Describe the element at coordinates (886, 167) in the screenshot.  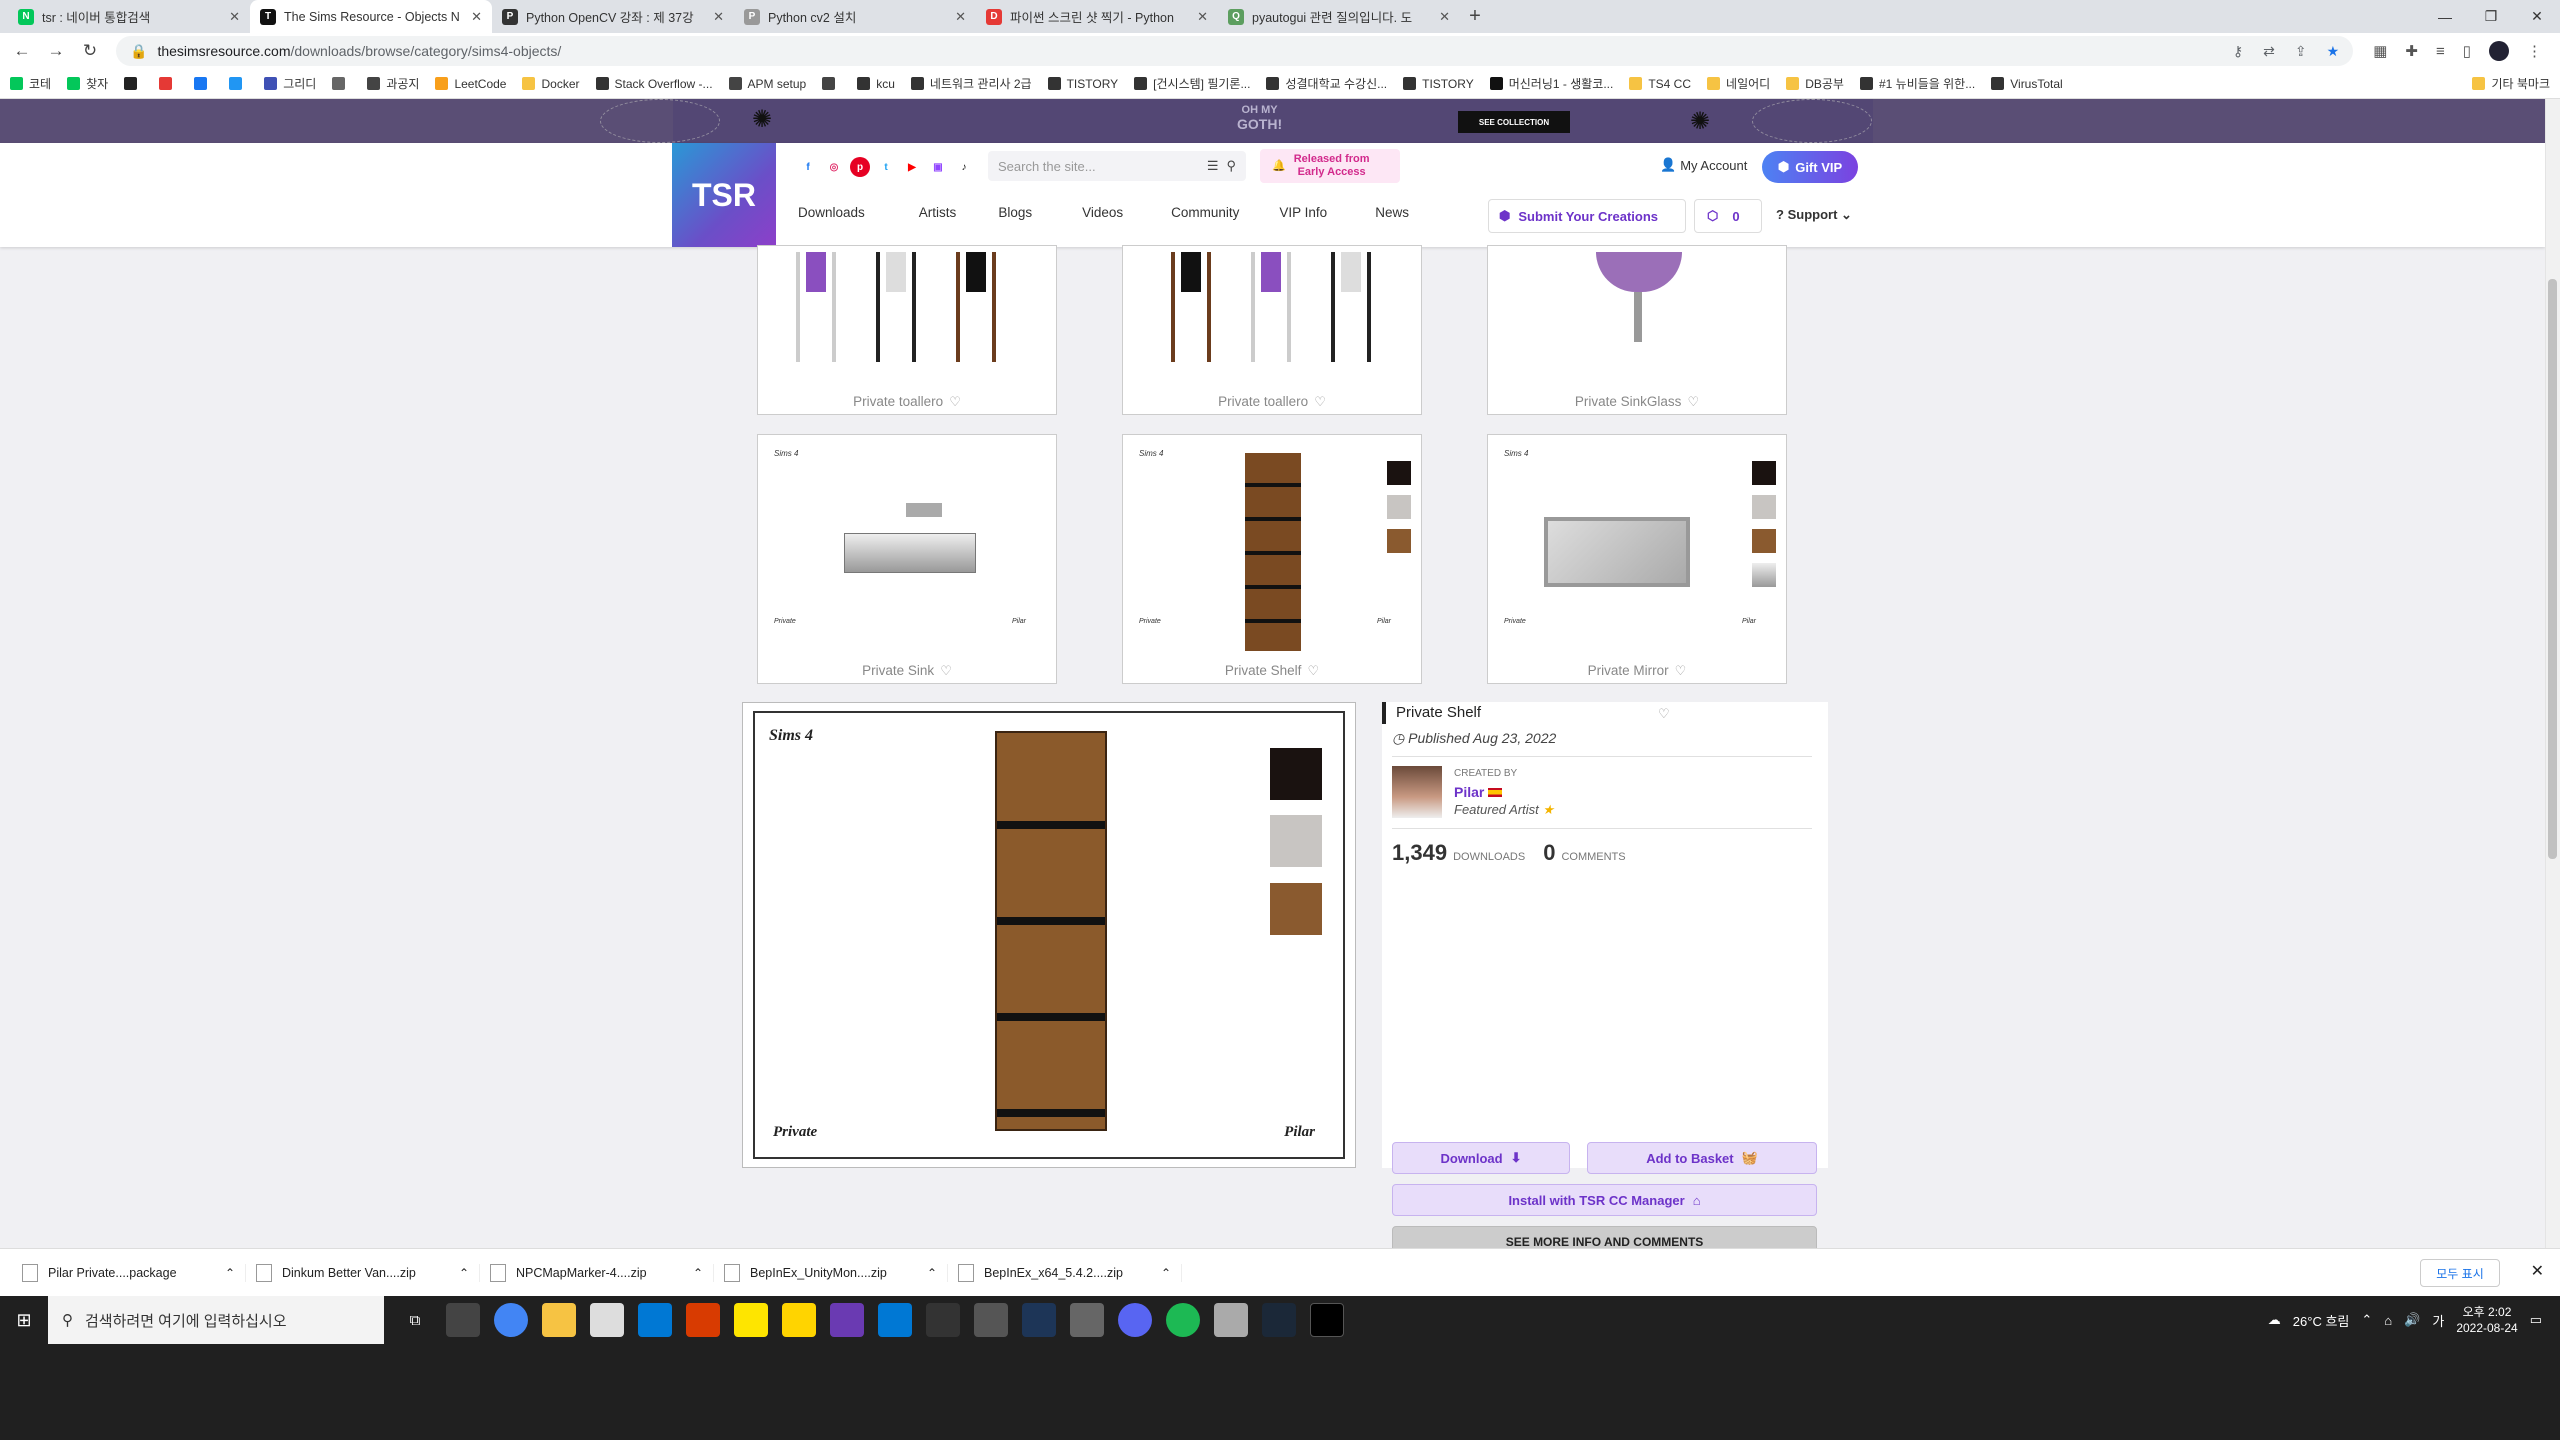
I see `twitter-icon: t` at that location.